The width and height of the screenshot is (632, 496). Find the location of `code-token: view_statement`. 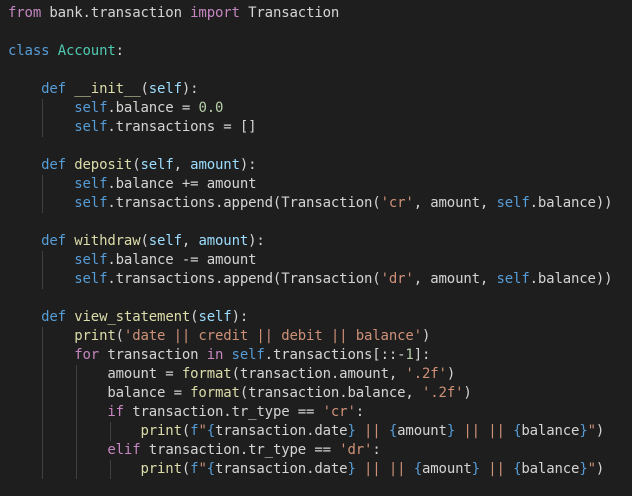

code-token: view_statement is located at coordinates (132, 317).